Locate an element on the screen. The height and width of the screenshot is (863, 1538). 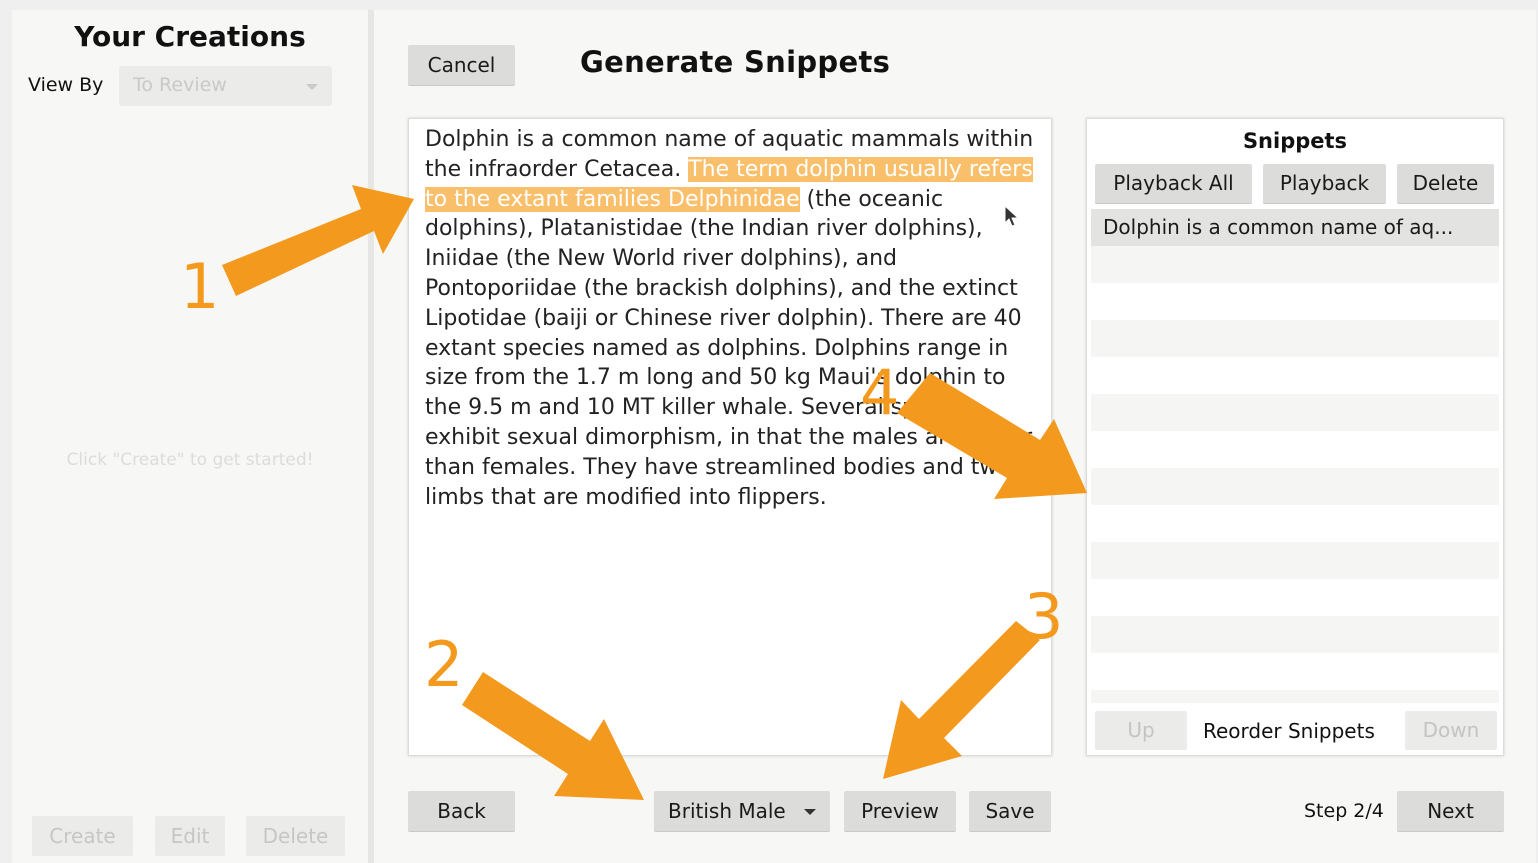
edit-button: Edit is located at coordinates (190, 836).